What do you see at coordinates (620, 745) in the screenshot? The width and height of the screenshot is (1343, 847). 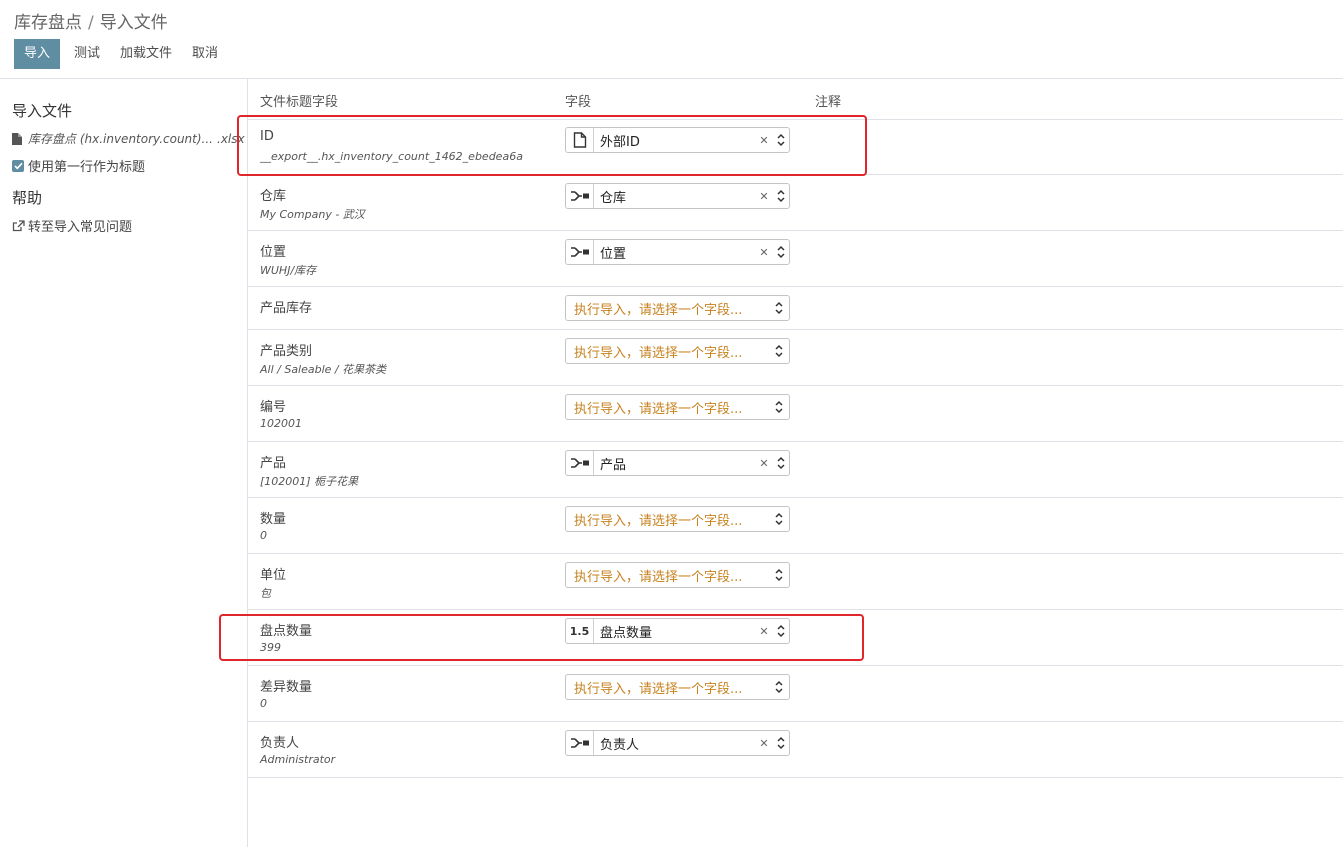 I see `field-value: 负责人` at bounding box center [620, 745].